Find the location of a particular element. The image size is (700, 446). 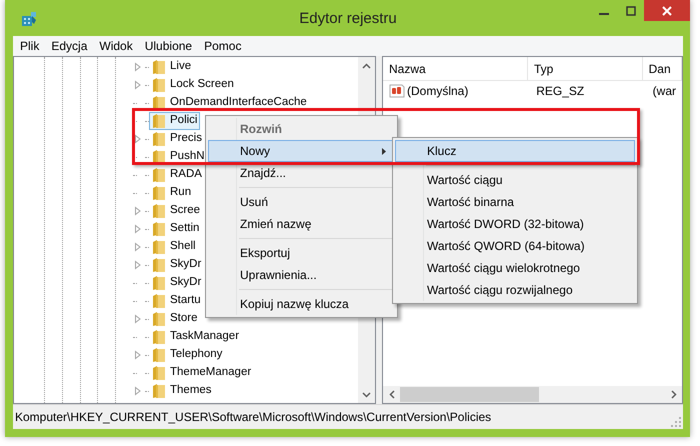

menu-item: Plik is located at coordinates (30, 46).